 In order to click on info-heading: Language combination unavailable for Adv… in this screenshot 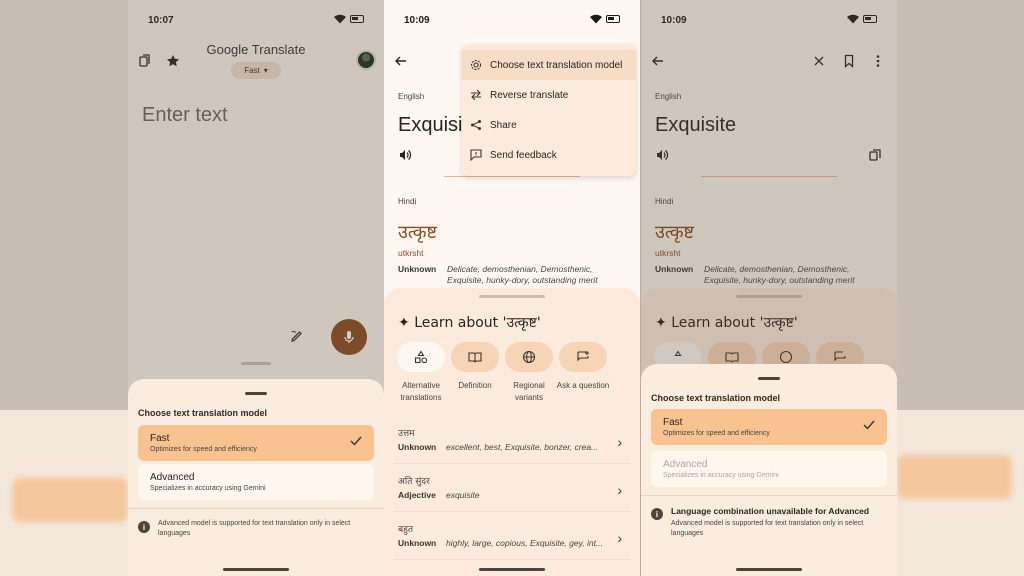, I will do `click(770, 511)`.